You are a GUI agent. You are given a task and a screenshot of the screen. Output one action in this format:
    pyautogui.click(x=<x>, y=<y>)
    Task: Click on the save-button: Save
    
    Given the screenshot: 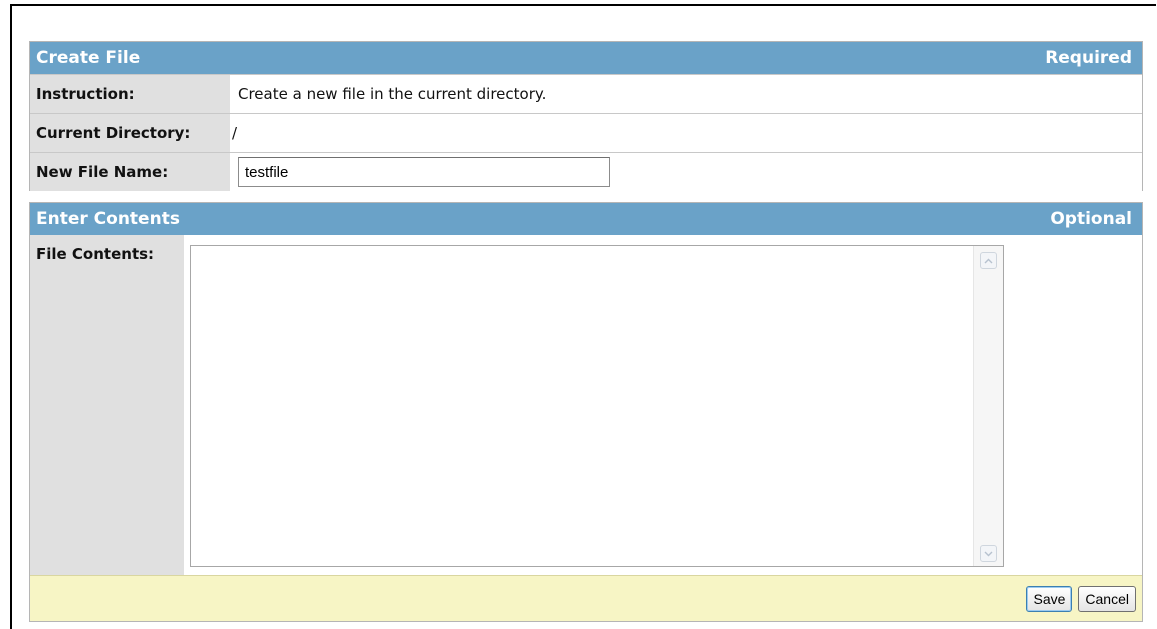 What is the action you would take?
    pyautogui.click(x=1049, y=598)
    